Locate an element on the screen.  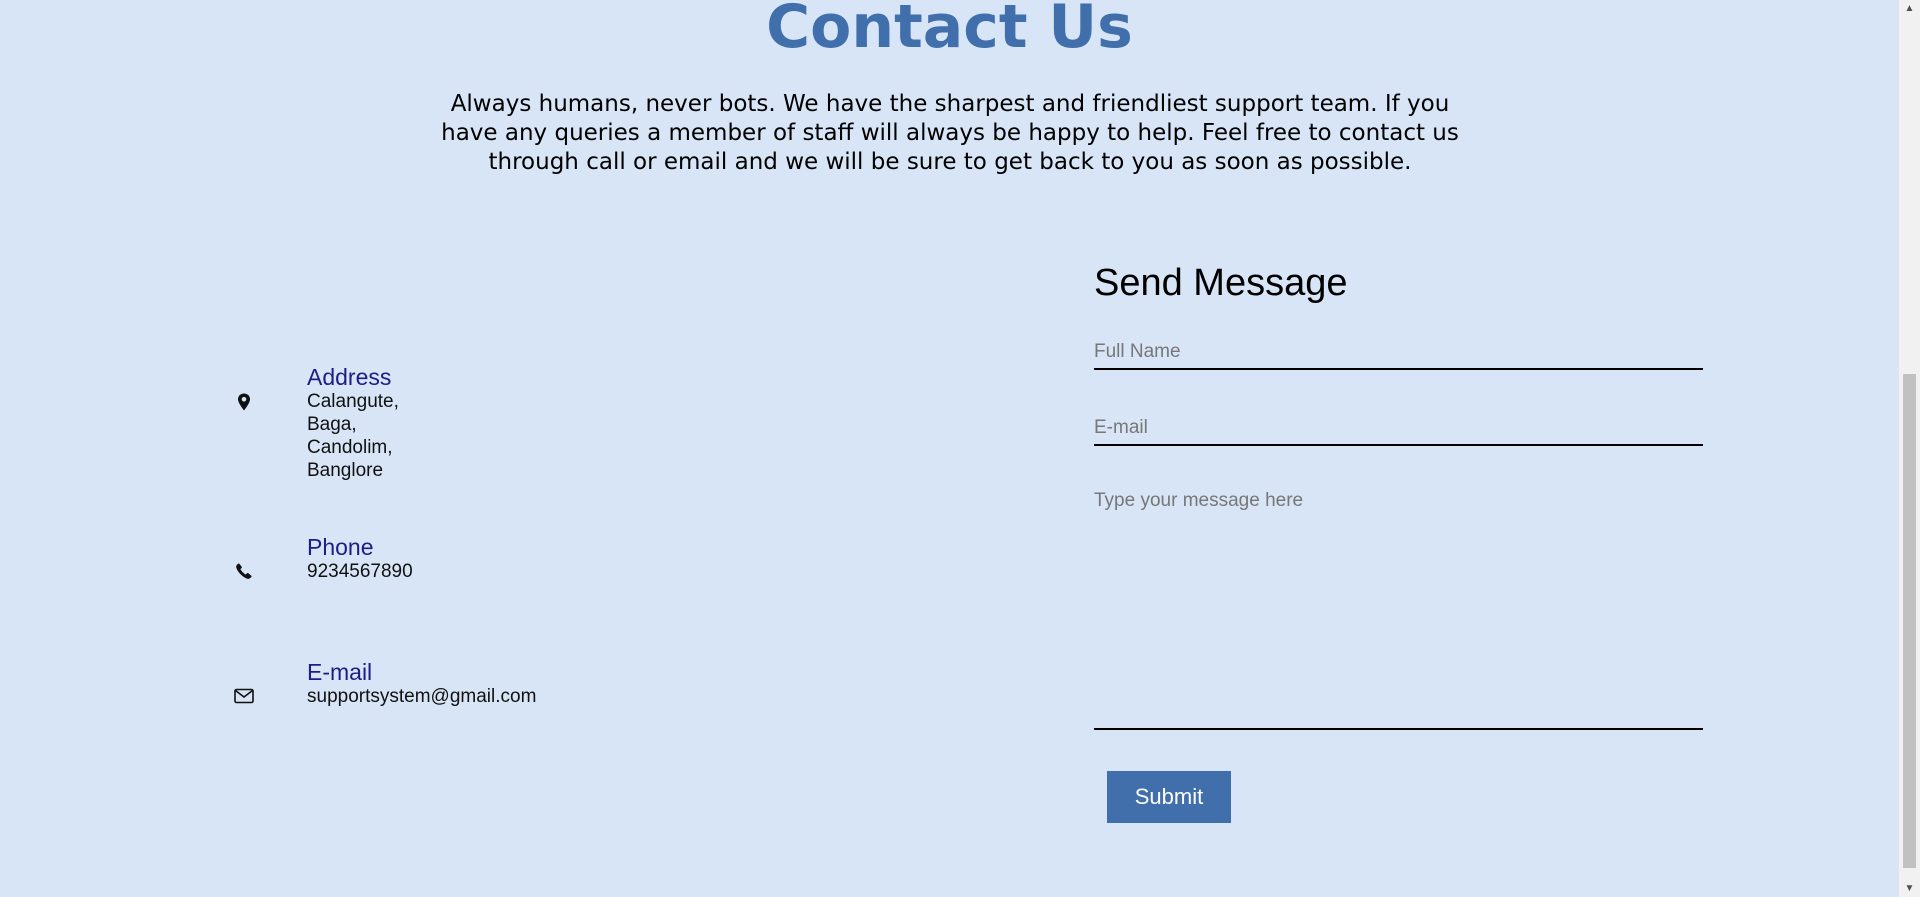
phone-number: 9234567890 is located at coordinates (360, 571).